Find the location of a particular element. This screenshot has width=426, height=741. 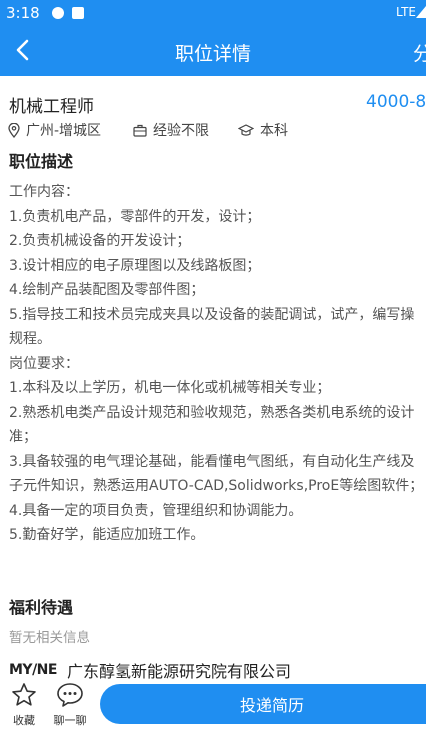

company-logo: MY/NE is located at coordinates (33, 670).